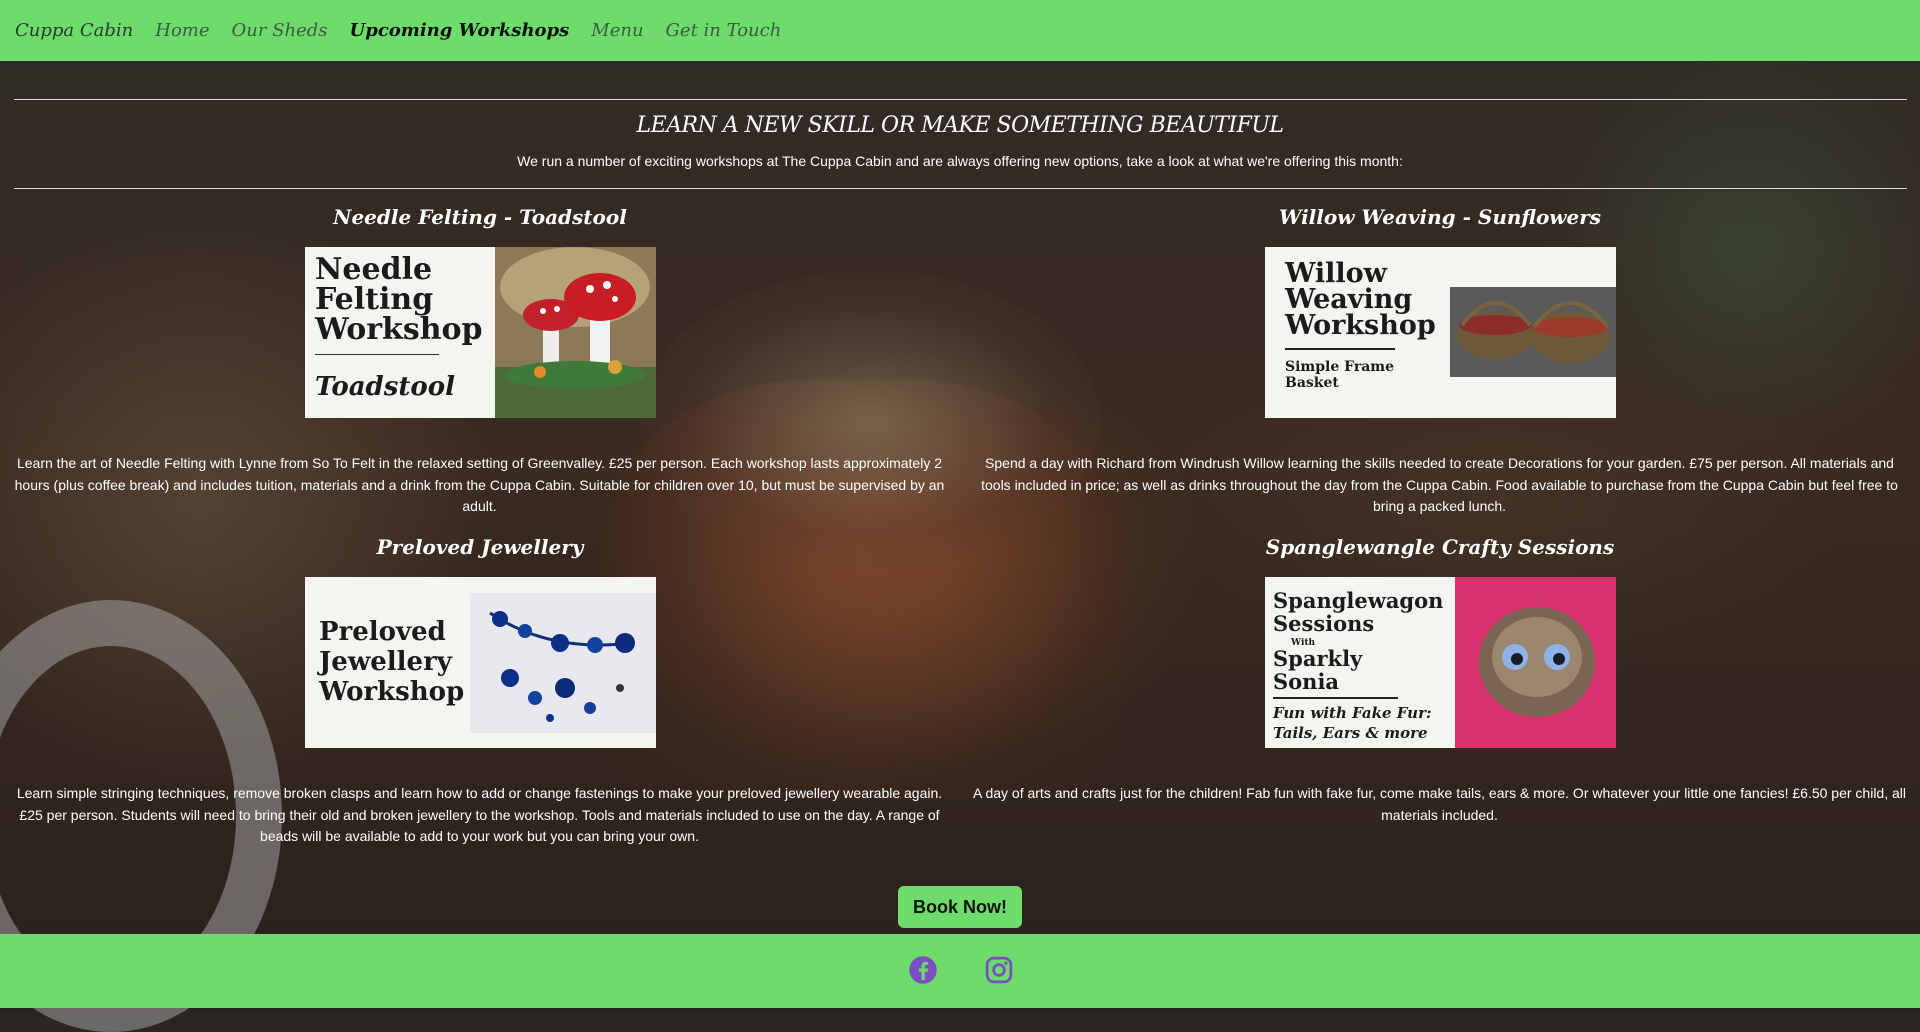  Describe the element at coordinates (960, 907) in the screenshot. I see `book-now-button: Book Now!` at that location.